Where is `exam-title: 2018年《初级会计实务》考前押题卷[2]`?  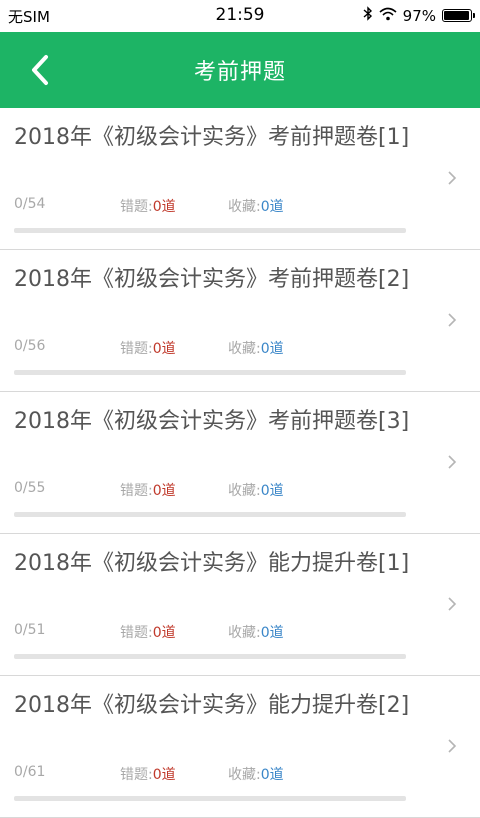 exam-title: 2018年《初级会计实务》考前押题卷[2] is located at coordinates (212, 279).